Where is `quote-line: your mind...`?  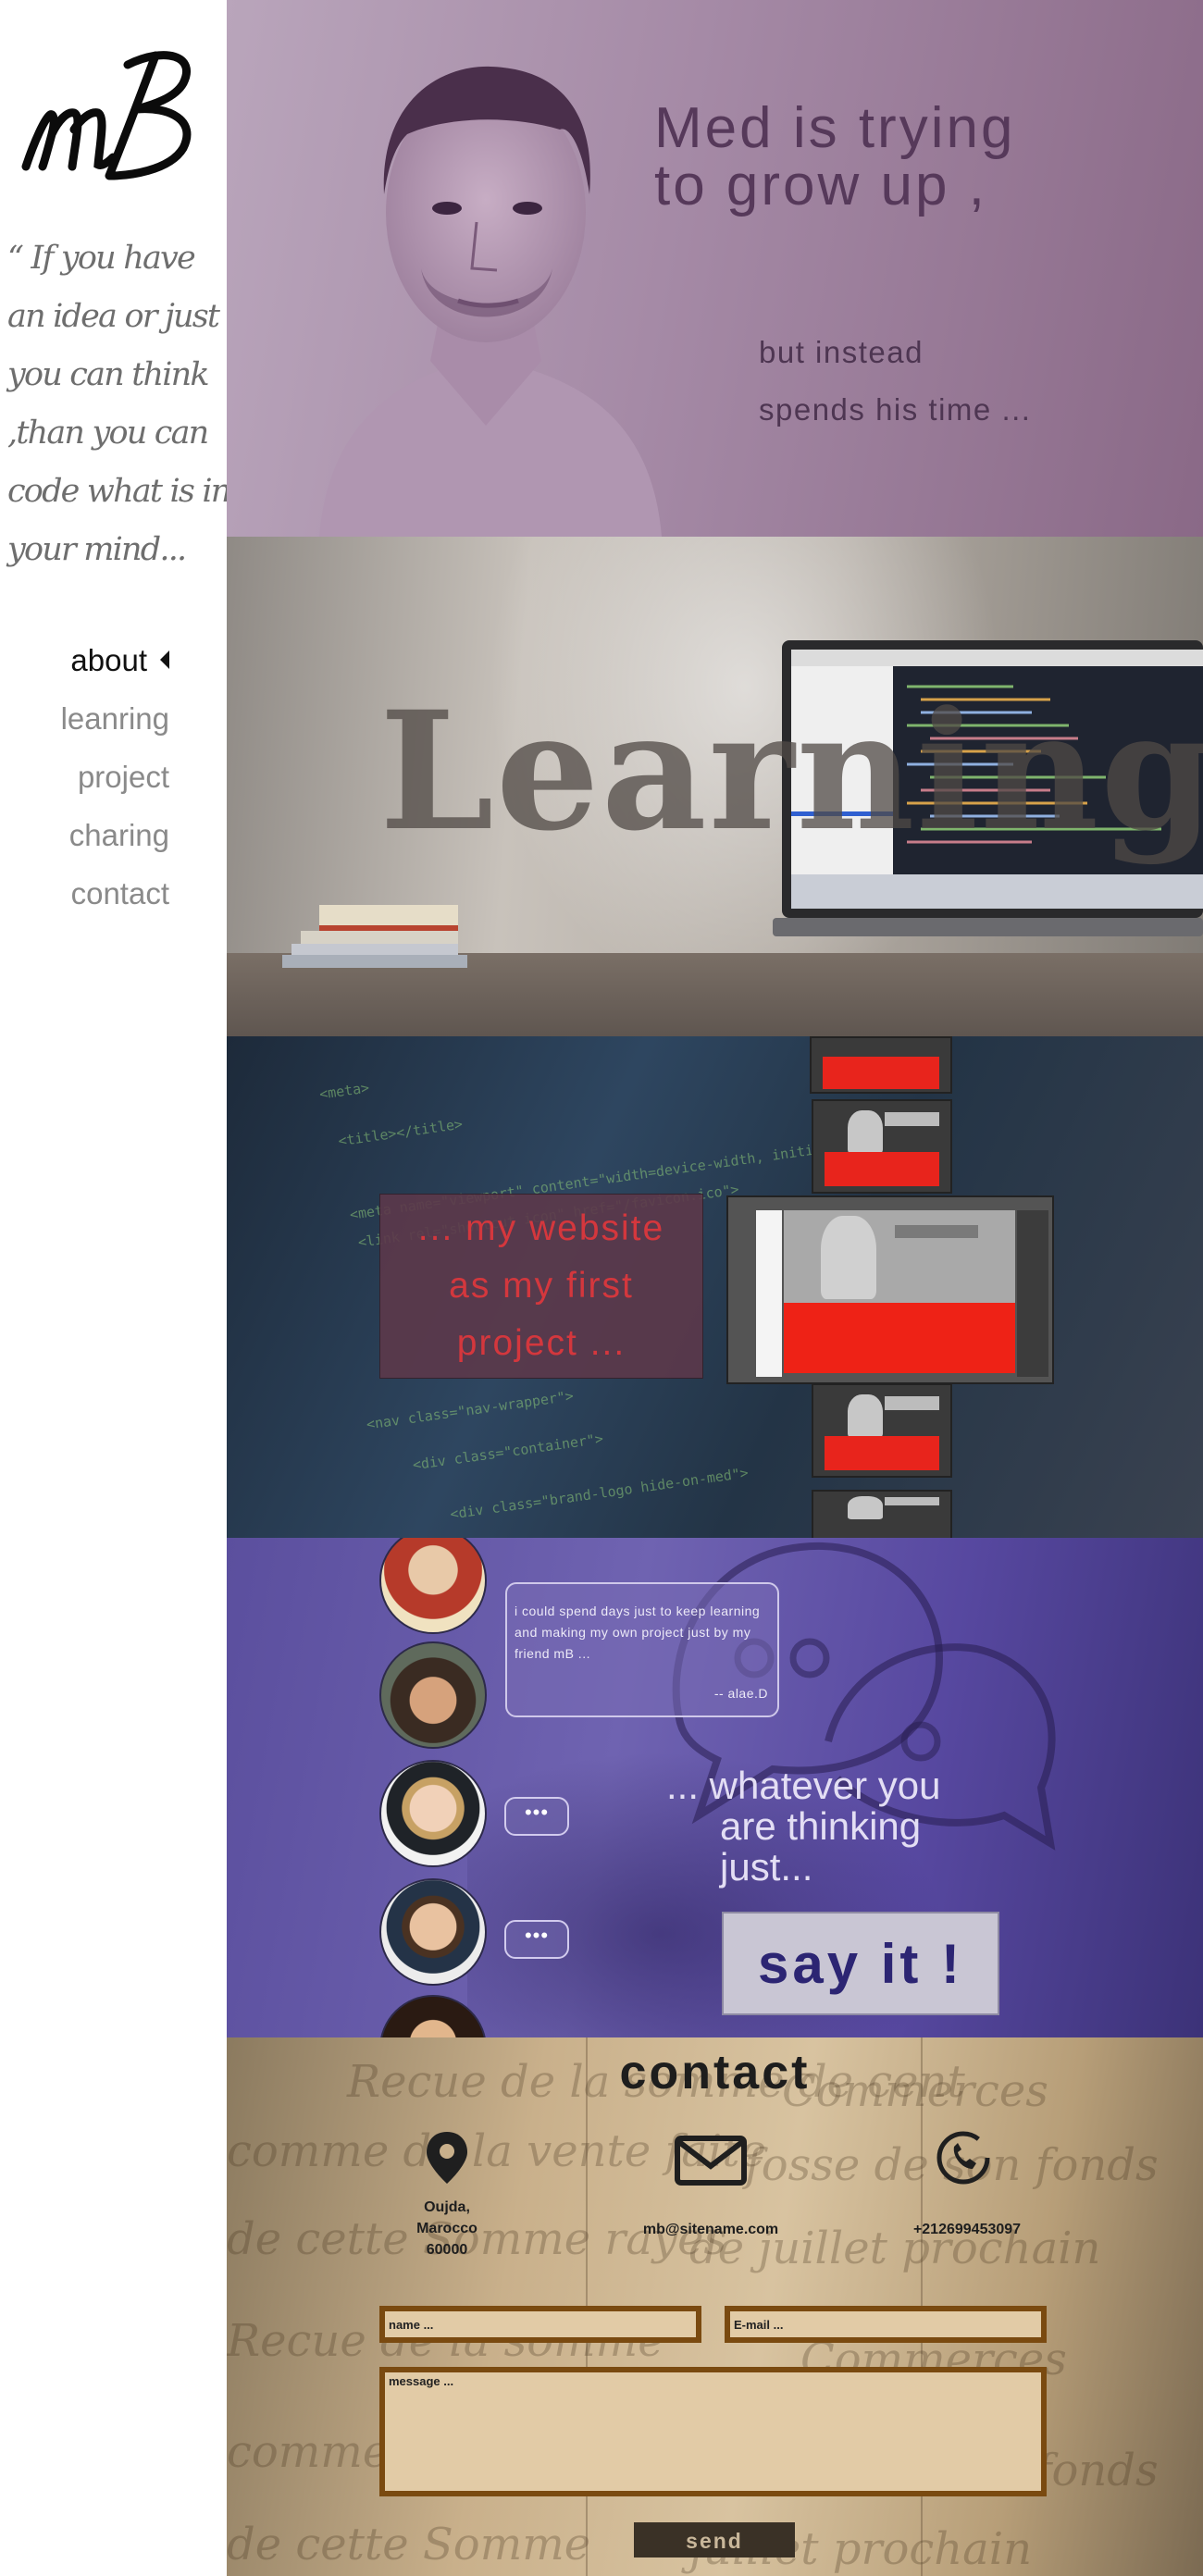 quote-line: your mind... is located at coordinates (97, 550).